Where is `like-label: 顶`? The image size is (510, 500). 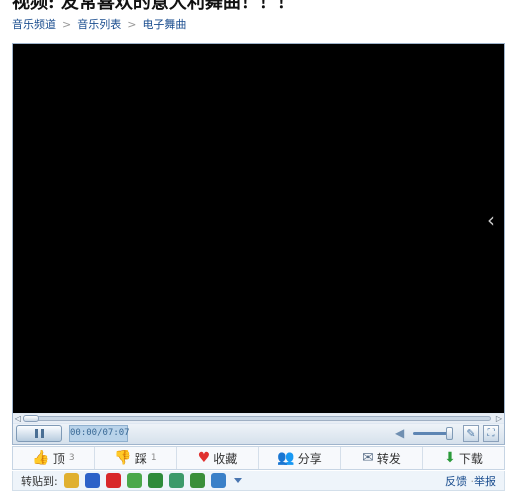 like-label: 顶 is located at coordinates (58, 458).